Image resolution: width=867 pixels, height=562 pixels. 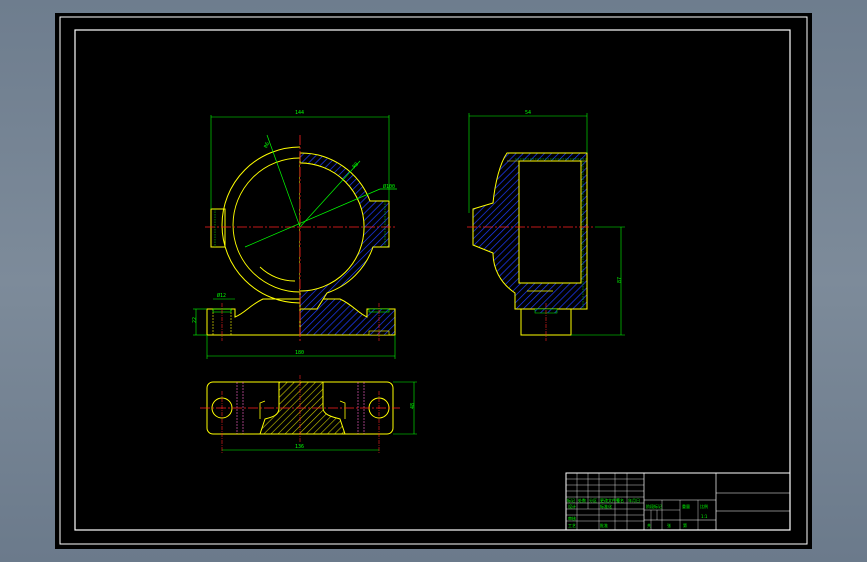 I want to click on tb-label-r: 1:1, so click(x=704, y=516).